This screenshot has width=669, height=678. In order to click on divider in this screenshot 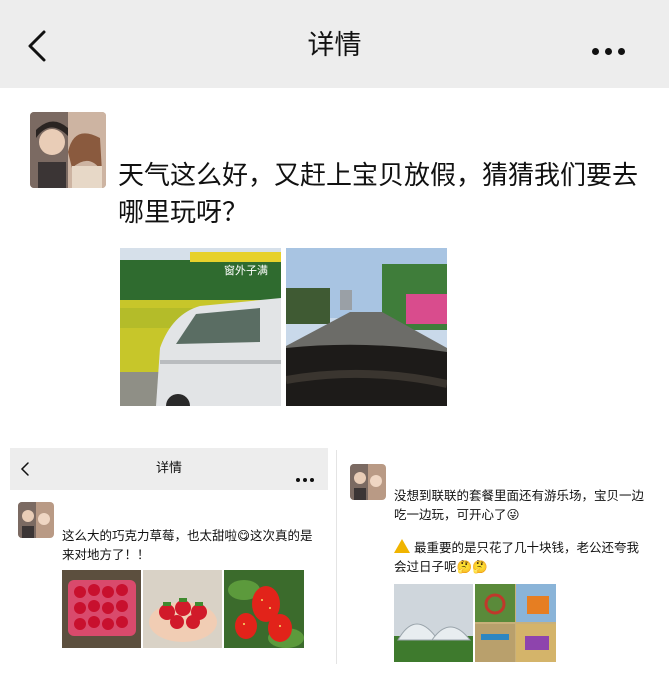, I will do `click(336, 557)`.